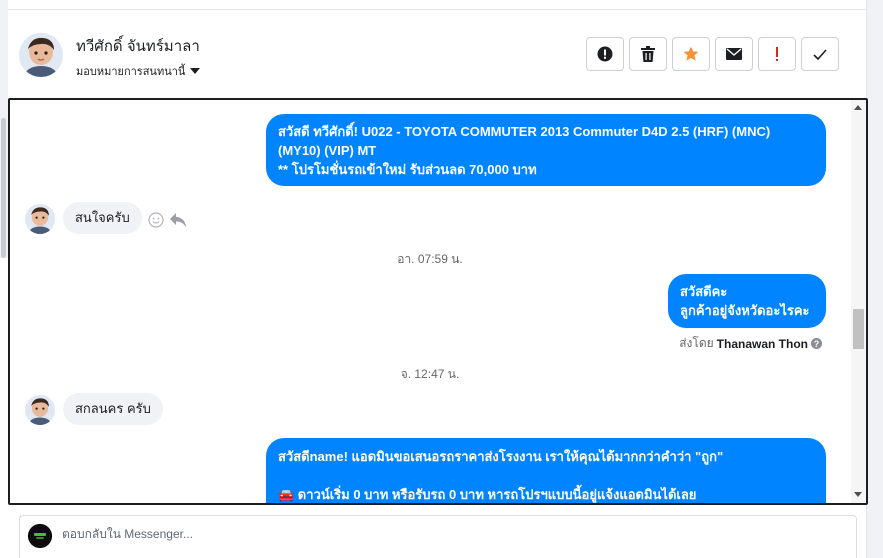 Image resolution: width=883 pixels, height=558 pixels. Describe the element at coordinates (816, 343) in the screenshot. I see `question-circle-icon: ?` at that location.